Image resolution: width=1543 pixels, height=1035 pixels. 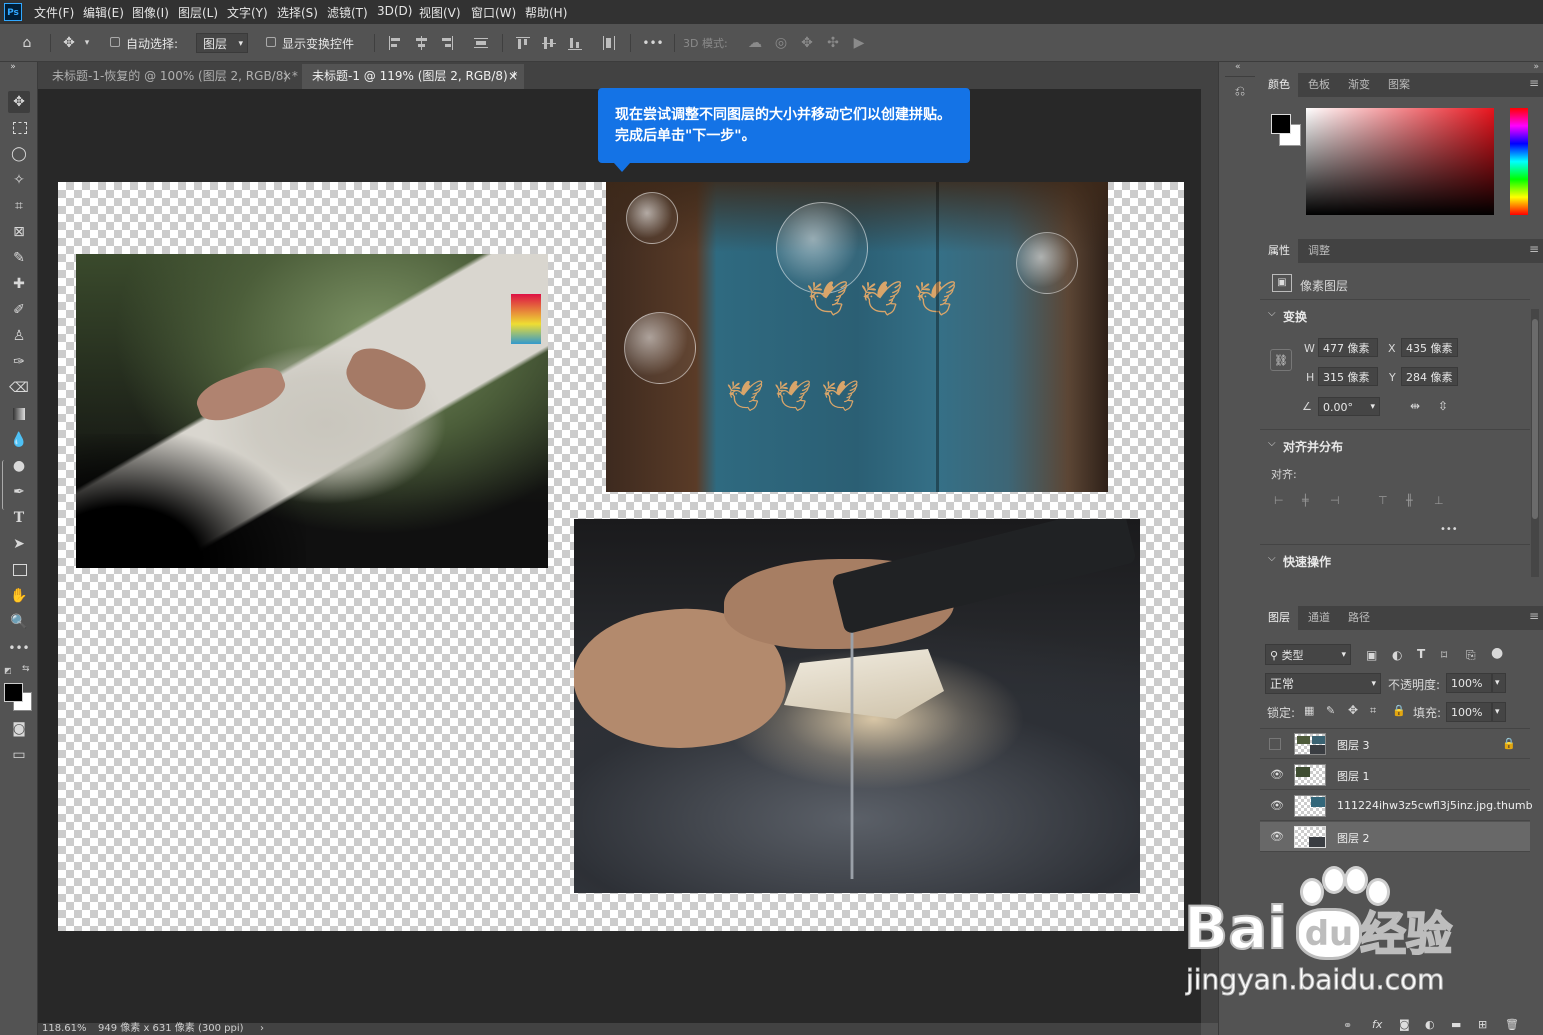 What do you see at coordinates (1421, 654) in the screenshot?
I see `filter-type-icon: T` at bounding box center [1421, 654].